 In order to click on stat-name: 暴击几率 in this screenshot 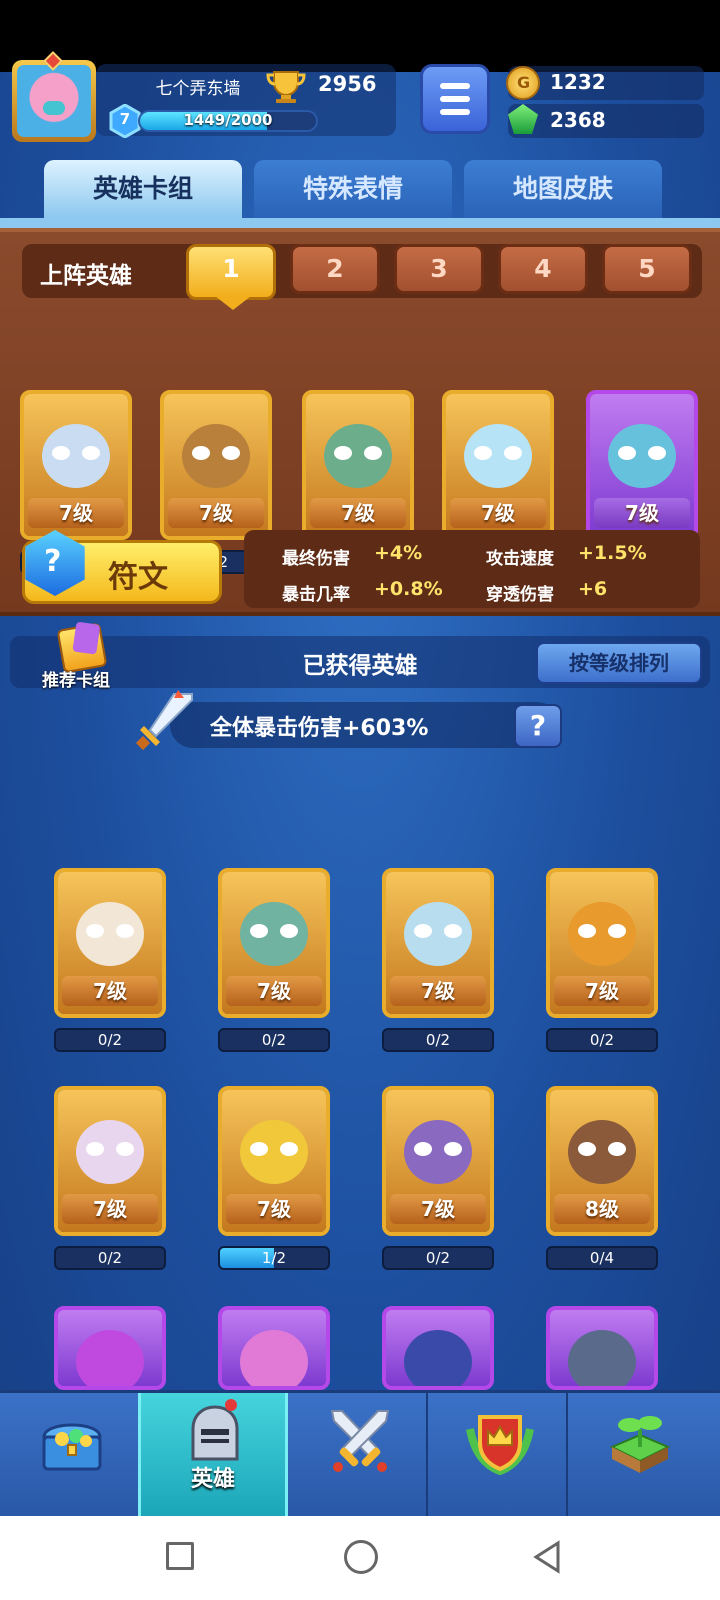, I will do `click(316, 595)`.